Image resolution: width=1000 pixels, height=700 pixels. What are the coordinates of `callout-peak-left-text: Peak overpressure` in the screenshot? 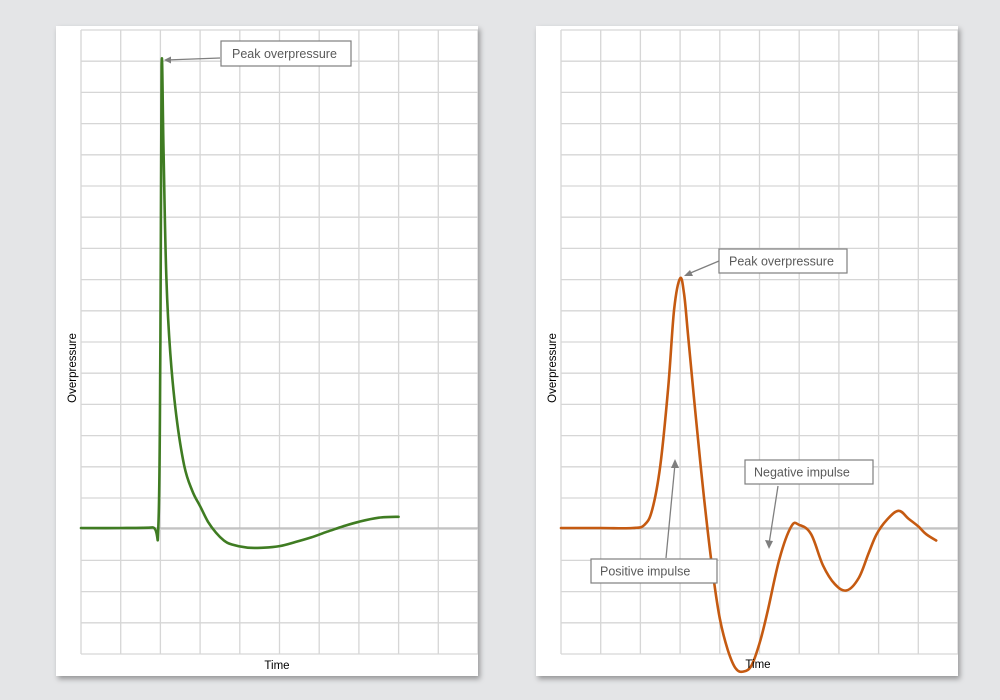 It's located at (284, 54).